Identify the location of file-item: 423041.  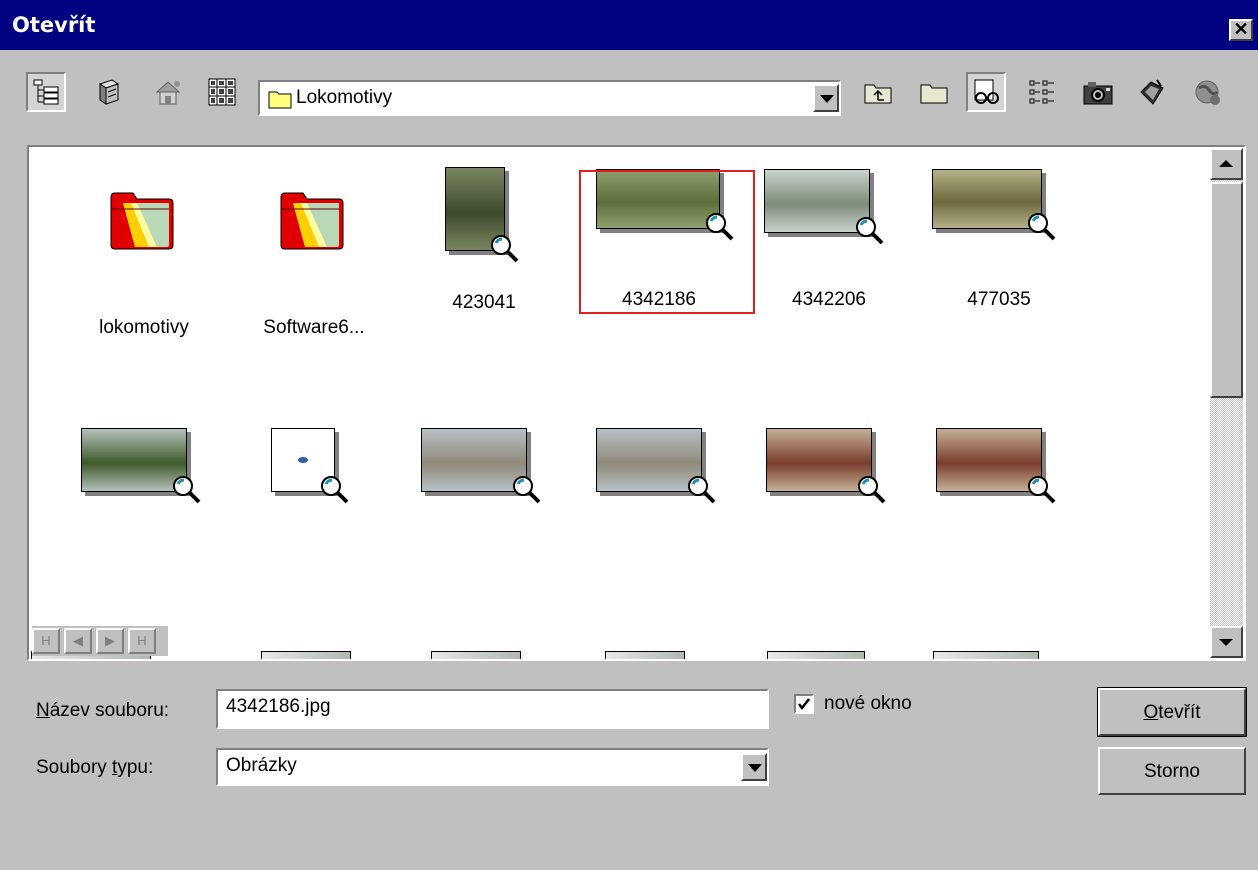
(484, 262).